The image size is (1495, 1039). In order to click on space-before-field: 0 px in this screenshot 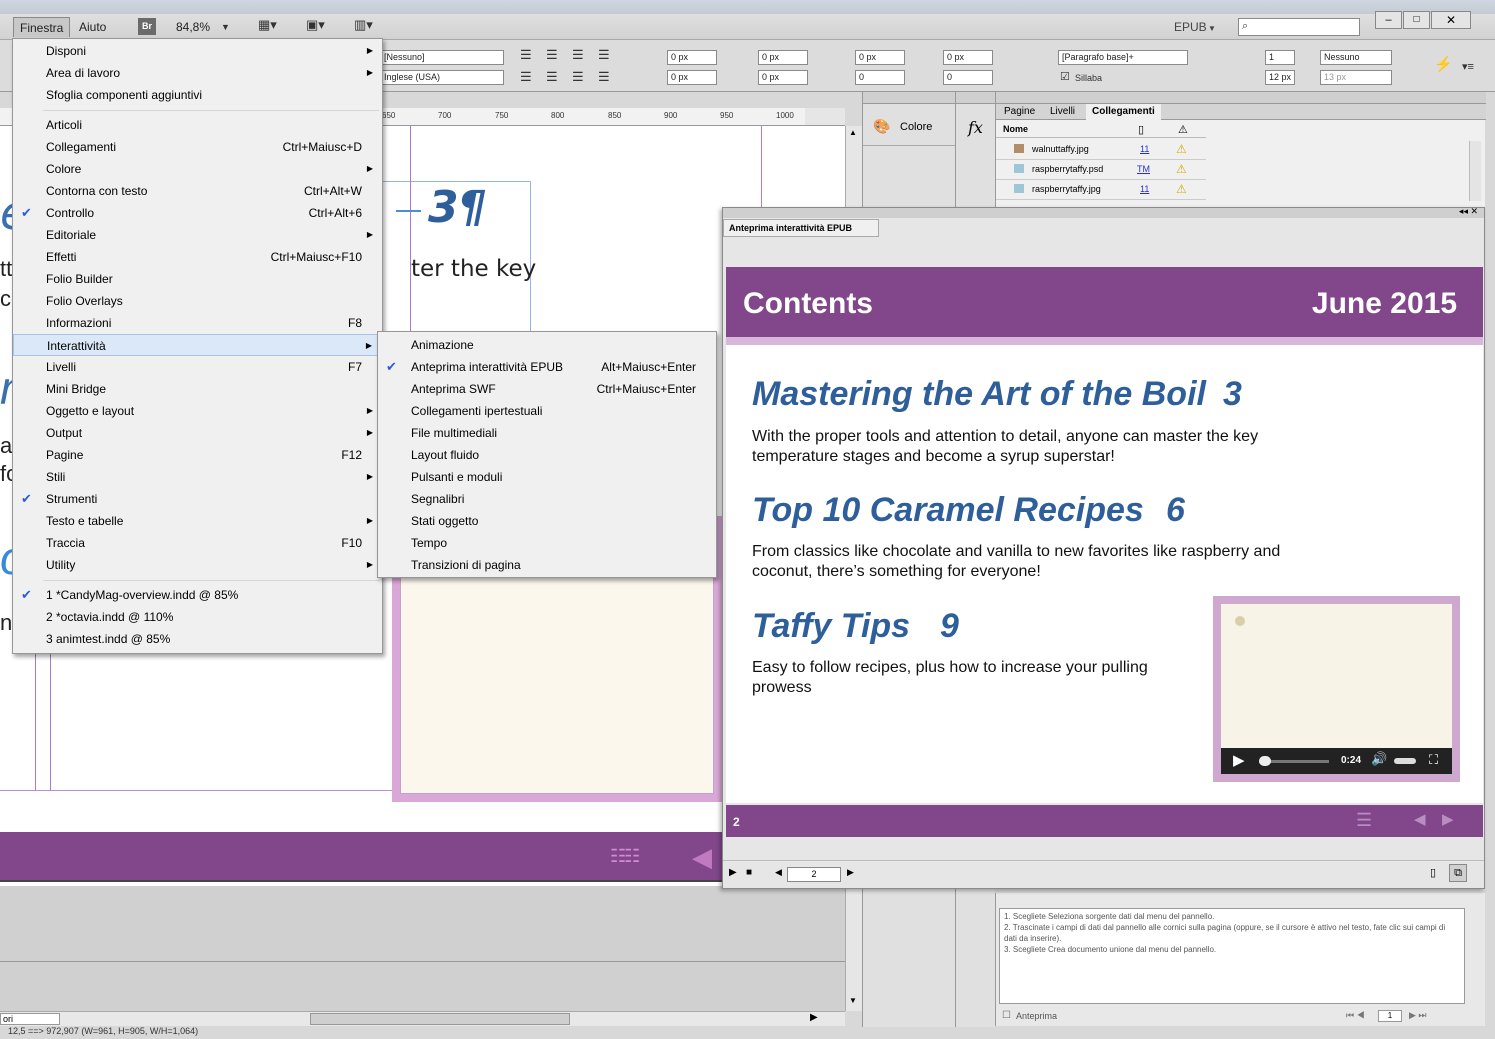, I will do `click(880, 57)`.